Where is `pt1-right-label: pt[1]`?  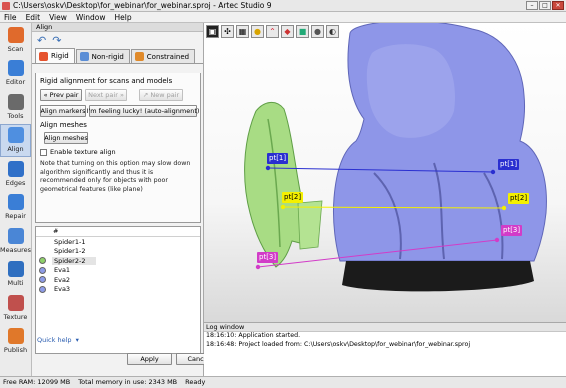
pt1-right-label: pt[1] is located at coordinates (509, 164).